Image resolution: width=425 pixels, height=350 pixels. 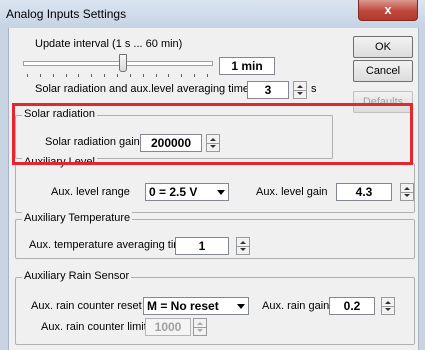 What do you see at coordinates (168, 327) in the screenshot?
I see `aux-rain-limit-input: 1000` at bounding box center [168, 327].